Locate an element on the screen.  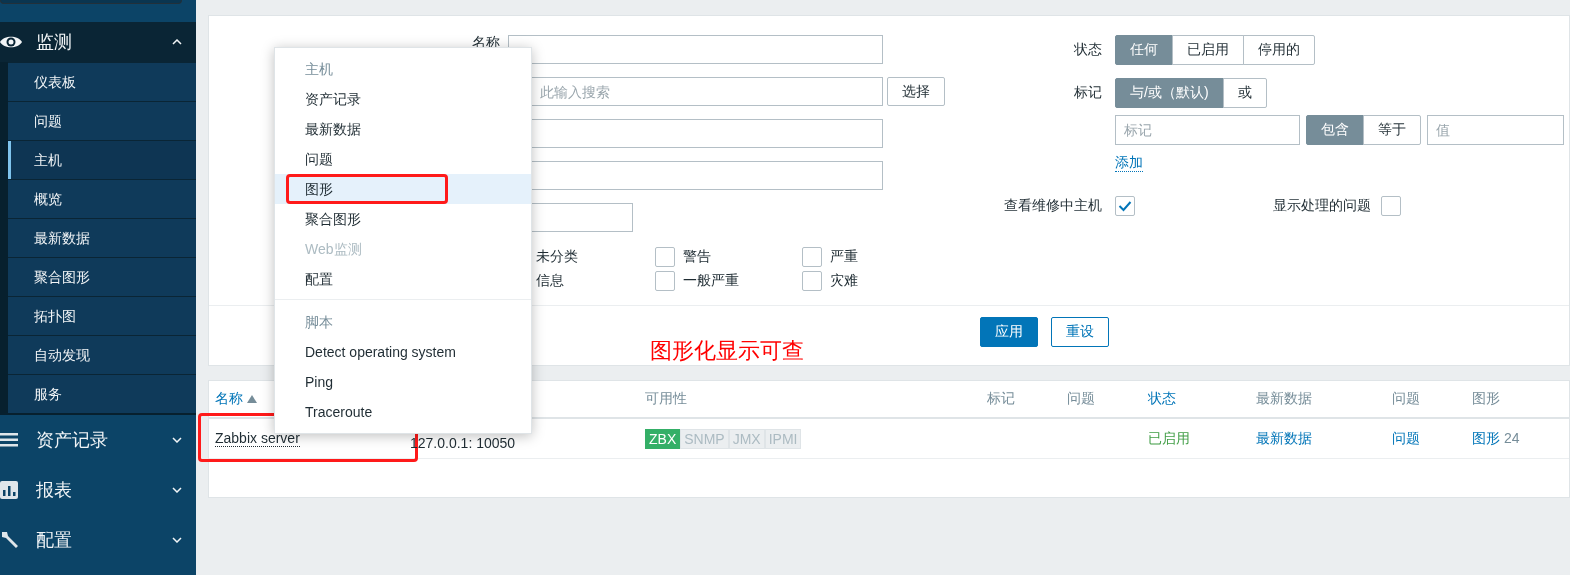
add-link: 添加 is located at coordinates (1129, 162).